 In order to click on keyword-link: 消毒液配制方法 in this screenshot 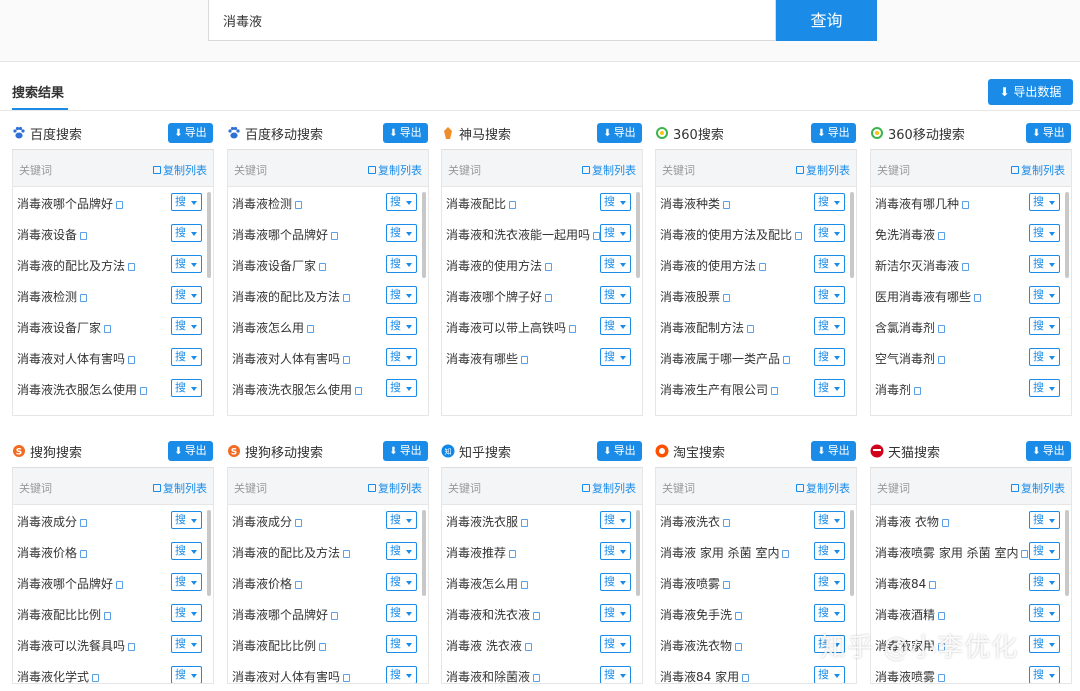, I will do `click(707, 327)`.